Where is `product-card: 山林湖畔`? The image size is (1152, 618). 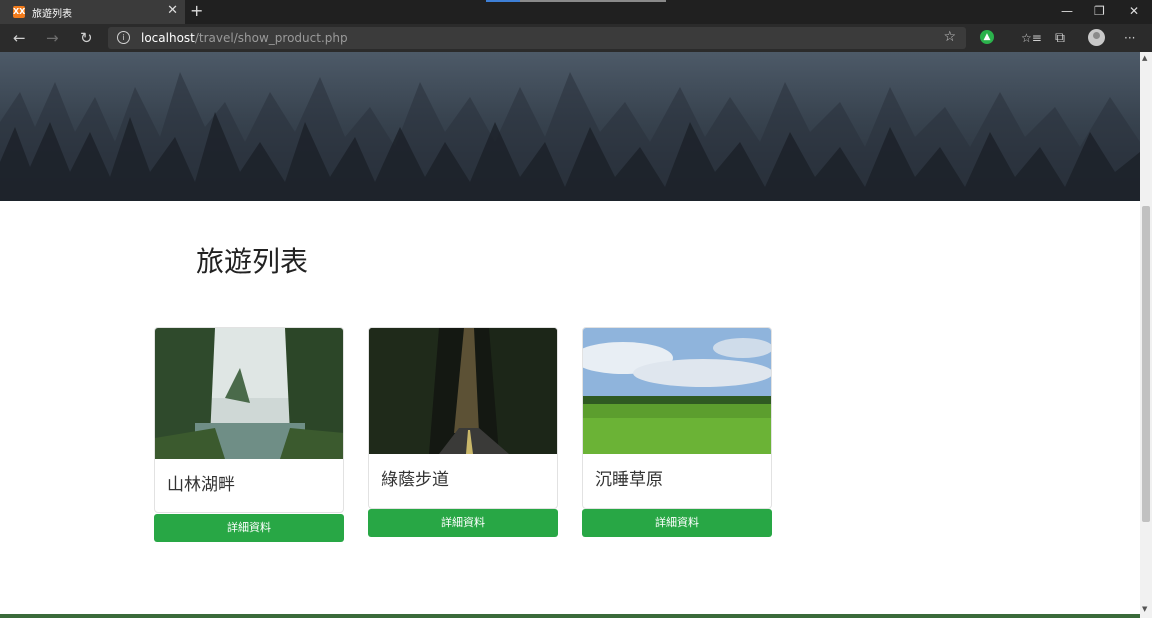 product-card: 山林湖畔 is located at coordinates (249, 420).